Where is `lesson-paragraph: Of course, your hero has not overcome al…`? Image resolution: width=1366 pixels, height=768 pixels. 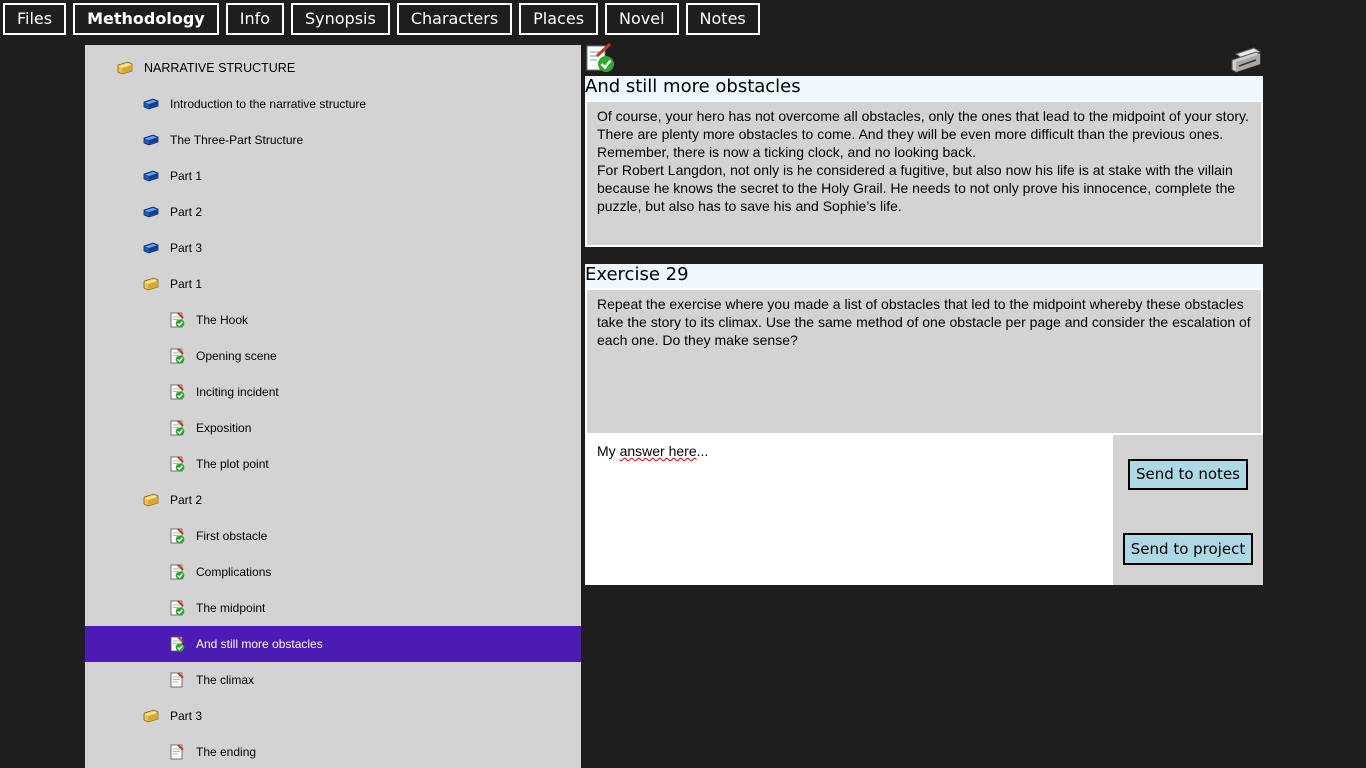
lesson-paragraph: Of course, your hero has not overcome al… is located at coordinates (923, 134).